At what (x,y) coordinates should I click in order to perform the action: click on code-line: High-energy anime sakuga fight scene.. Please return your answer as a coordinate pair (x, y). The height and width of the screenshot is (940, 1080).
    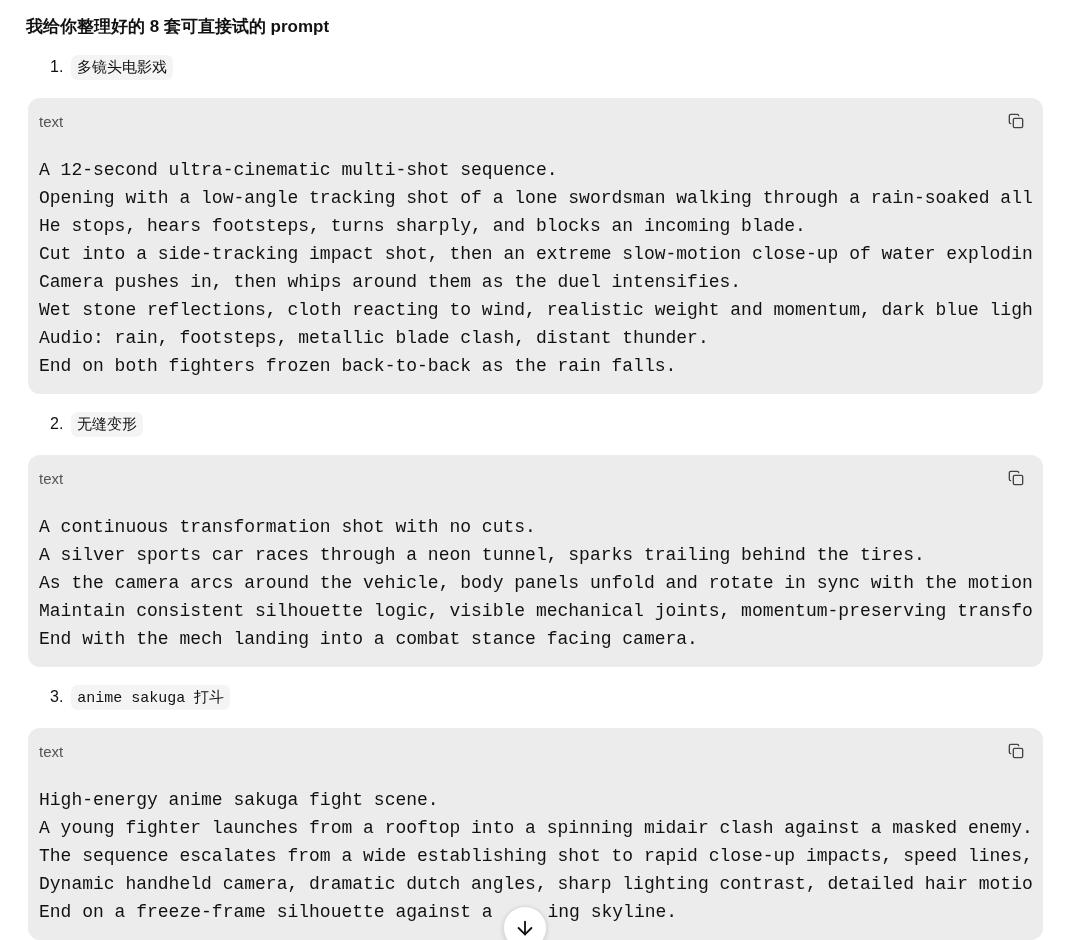
    Looking at the image, I should click on (239, 800).